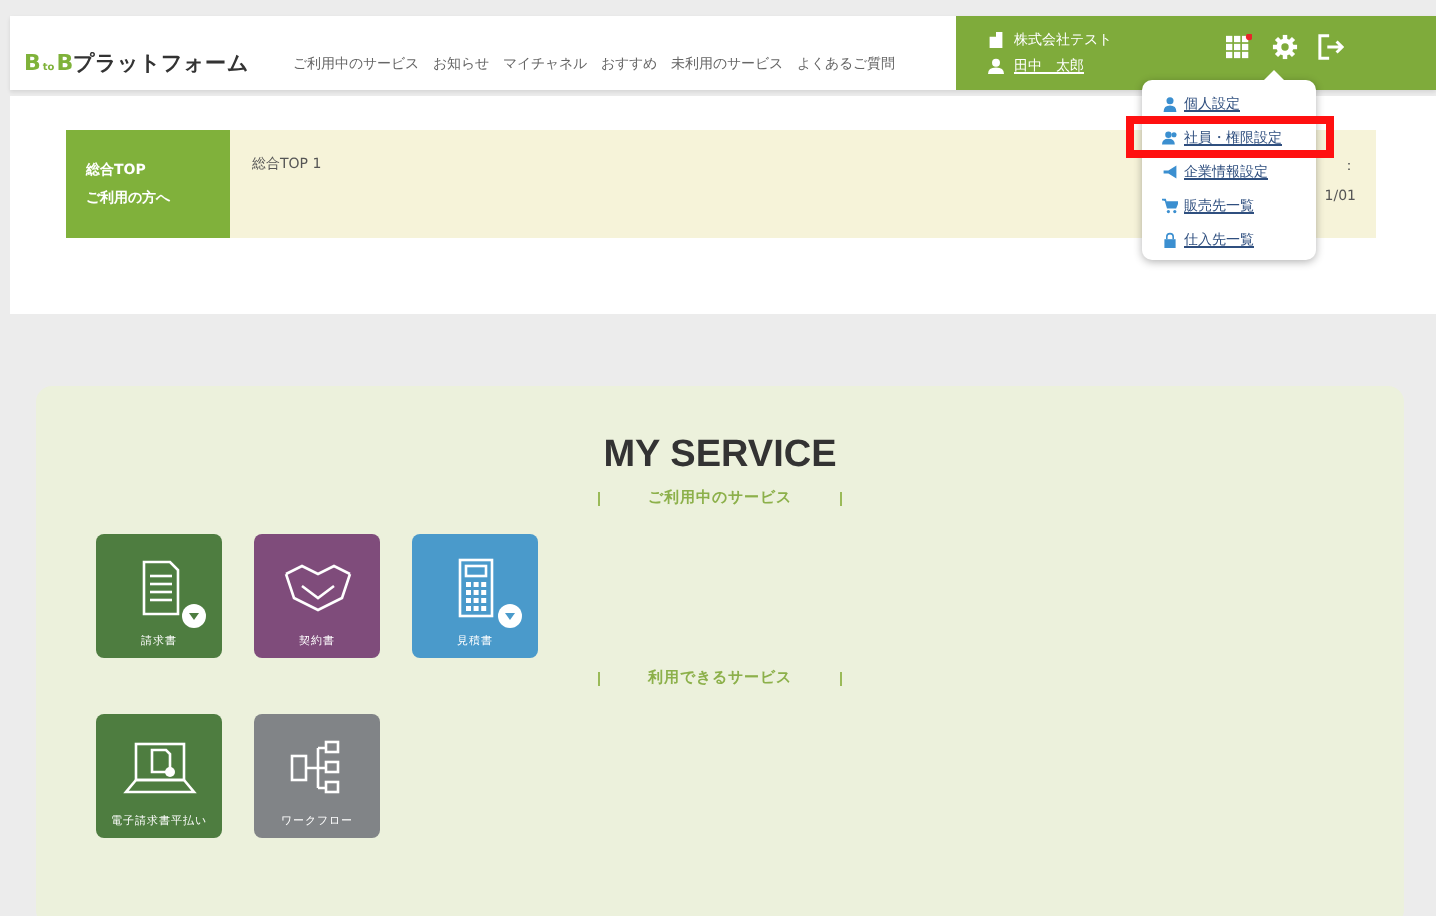 The width and height of the screenshot is (1436, 916). What do you see at coordinates (160, 768) in the screenshot?
I see `laptop-icon` at bounding box center [160, 768].